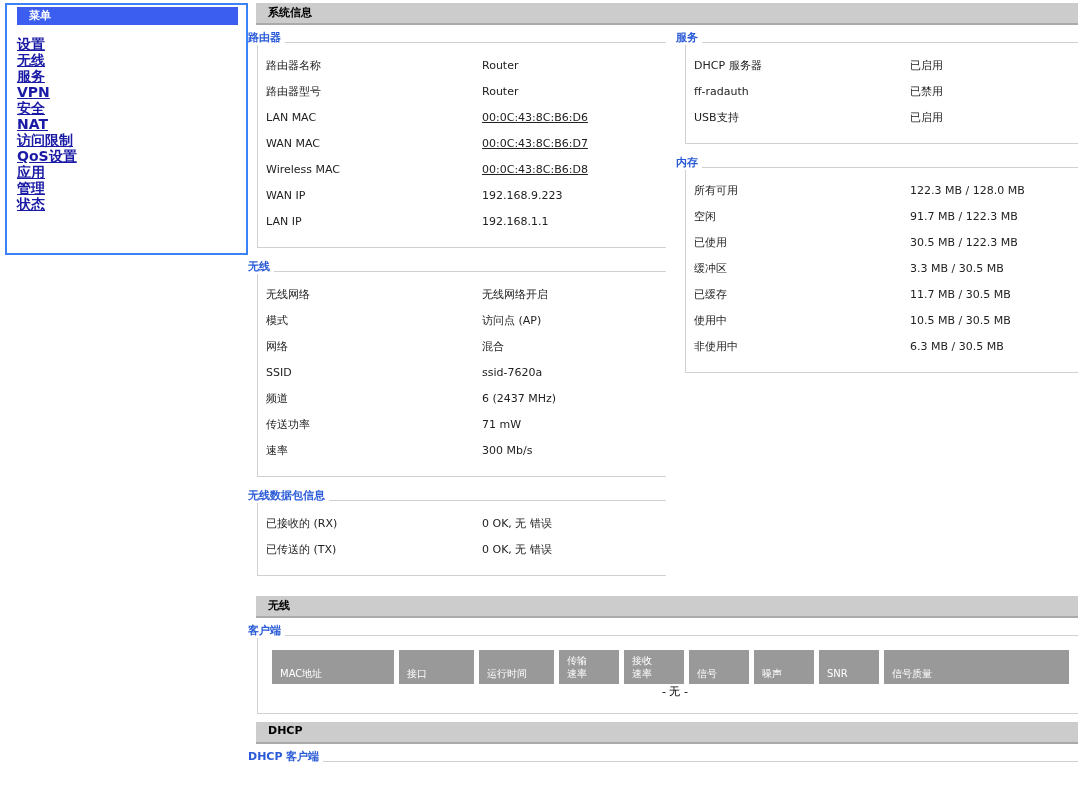  I want to click on info-label: 模式, so click(277, 320).